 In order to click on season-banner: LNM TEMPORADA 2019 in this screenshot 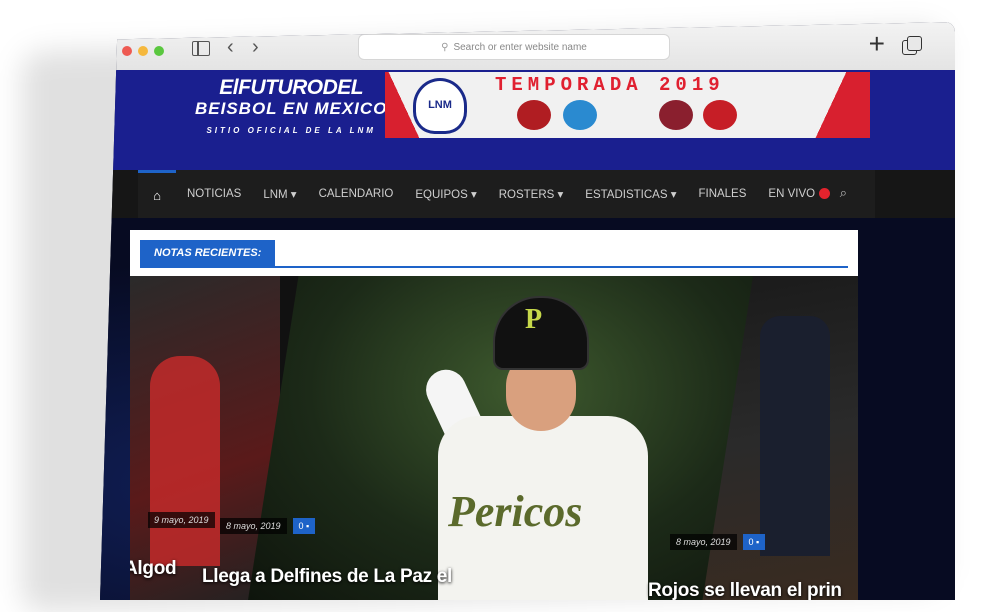, I will do `click(627, 105)`.